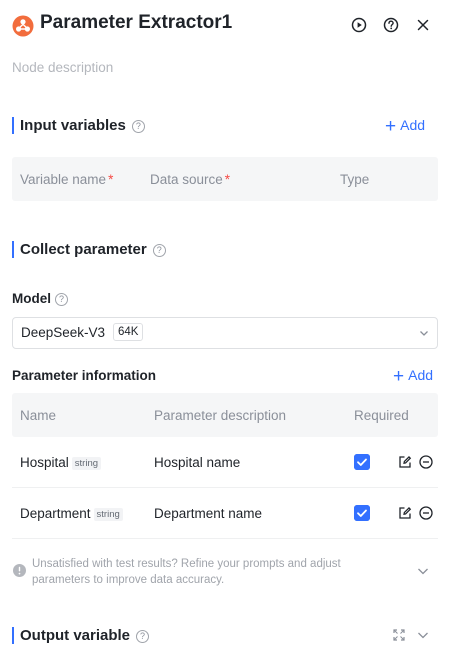 The height and width of the screenshot is (657, 451). Describe the element at coordinates (359, 25) in the screenshot. I see `run-icon` at that location.